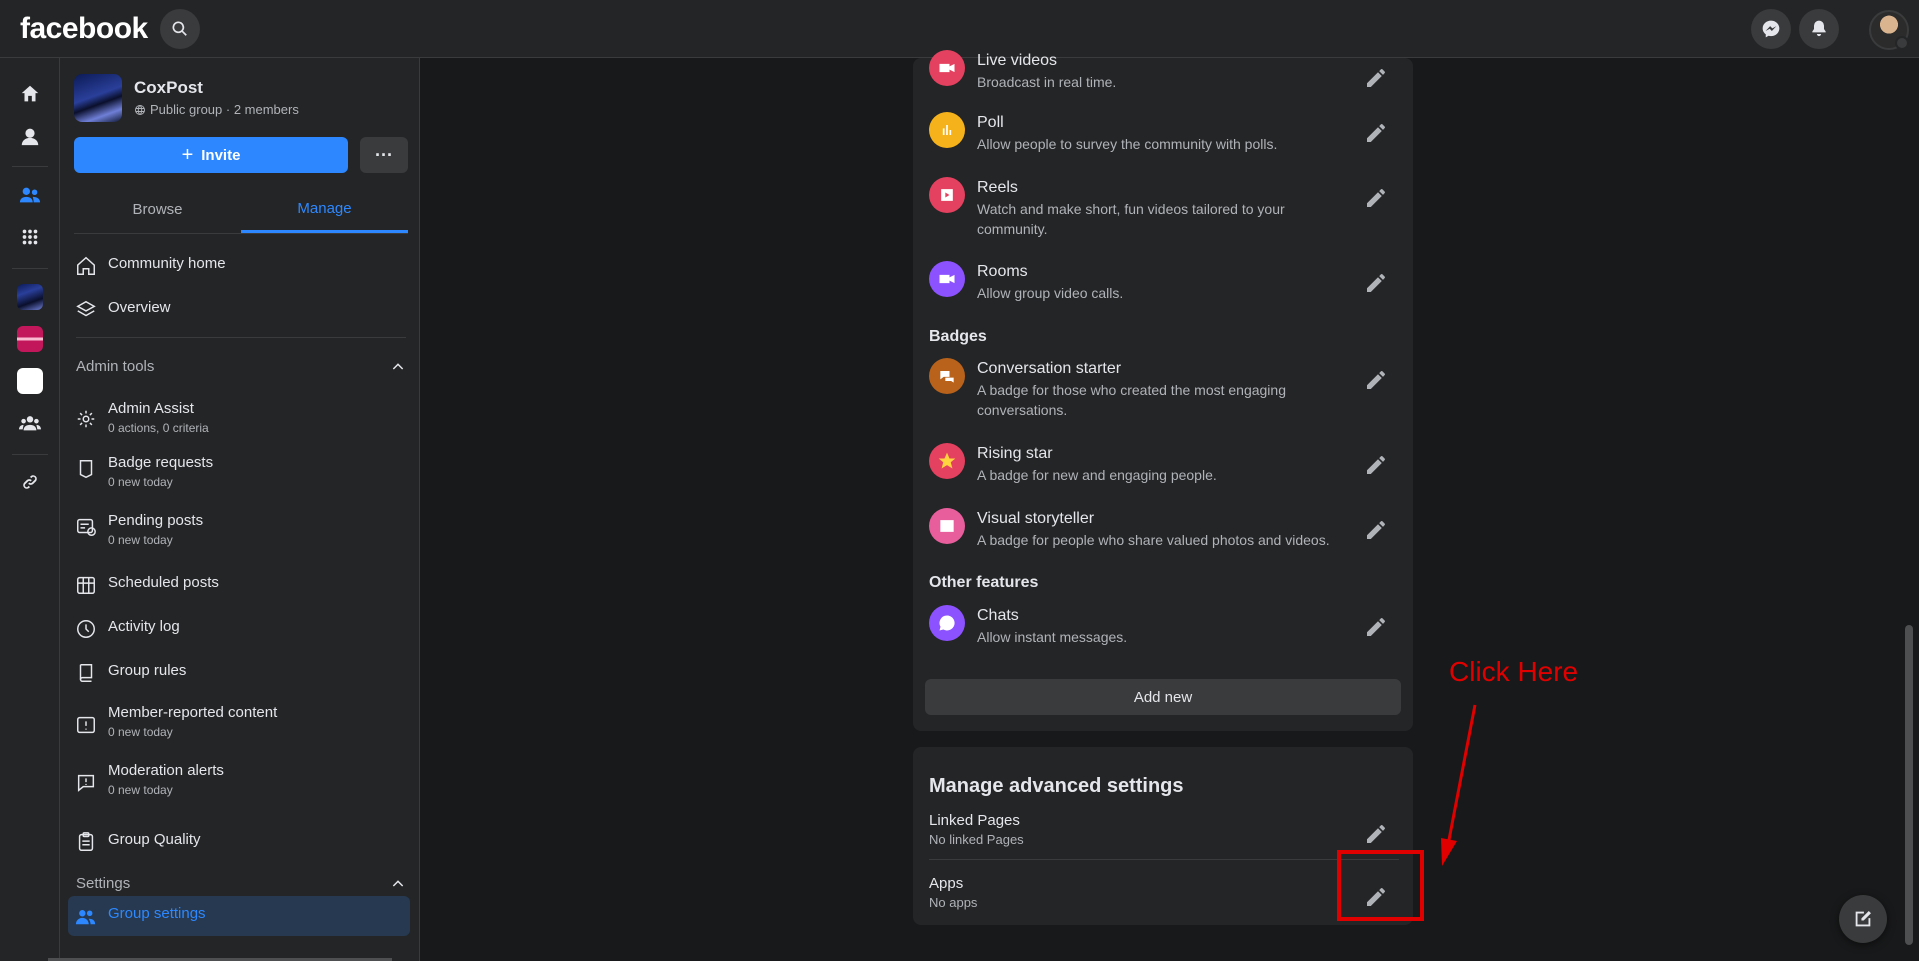 The image size is (1919, 961). Describe the element at coordinates (947, 130) in the screenshot. I see `poll-icon` at that location.